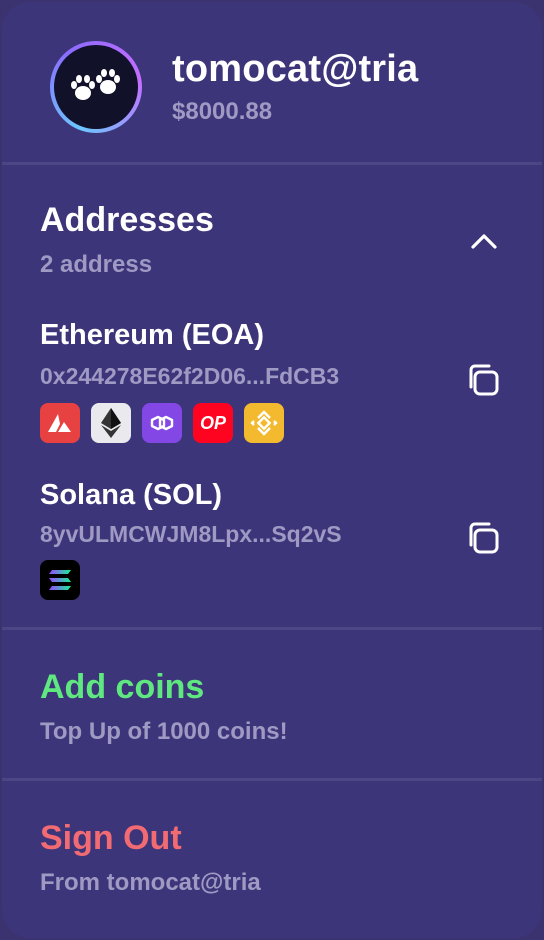 The height and width of the screenshot is (940, 544). What do you see at coordinates (164, 731) in the screenshot?
I see `add-coins-subtitle: Top Up of 1000 coins!` at bounding box center [164, 731].